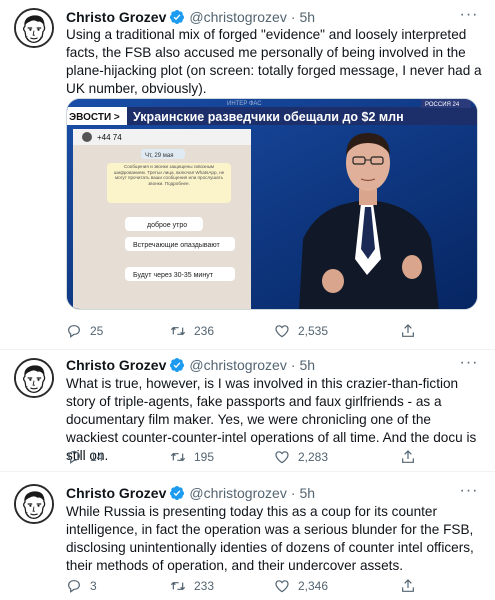  What do you see at coordinates (173, 275) in the screenshot?
I see `chat-bubble-3: Будут через 30-35 минут` at bounding box center [173, 275].